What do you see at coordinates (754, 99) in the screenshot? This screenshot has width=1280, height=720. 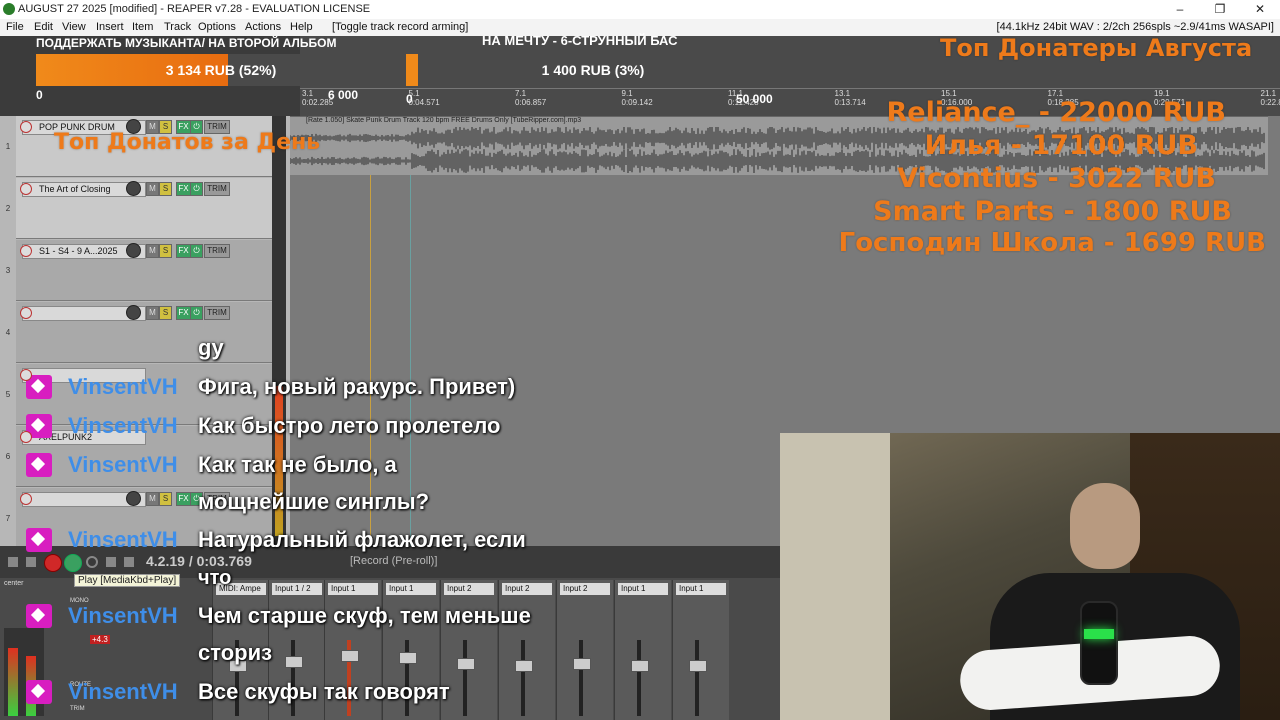 I see `goal2-max: 50 000` at bounding box center [754, 99].